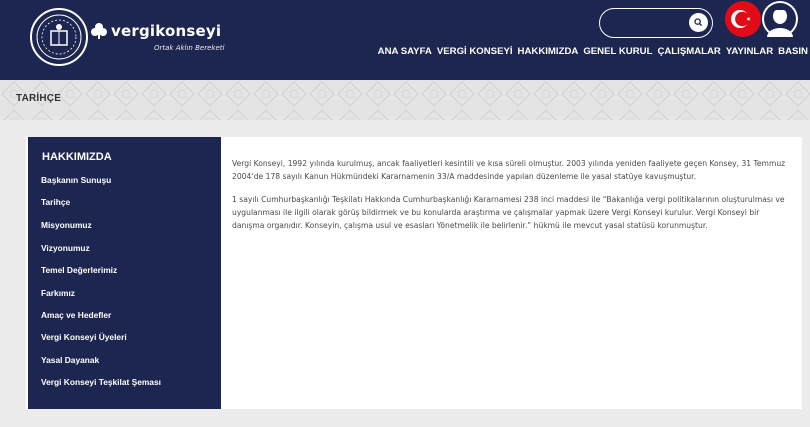 The width and height of the screenshot is (810, 427). I want to click on clover-icon, so click(99, 31).